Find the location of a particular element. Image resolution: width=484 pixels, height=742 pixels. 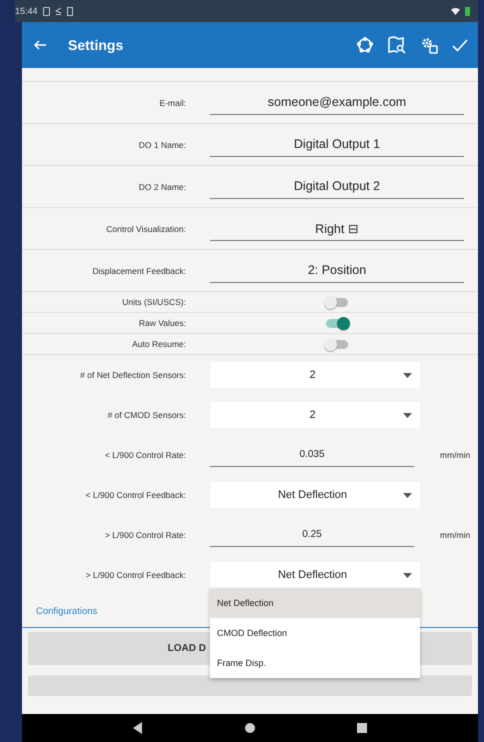

field-label: > L/900 Control Feedback: is located at coordinates (135, 575).